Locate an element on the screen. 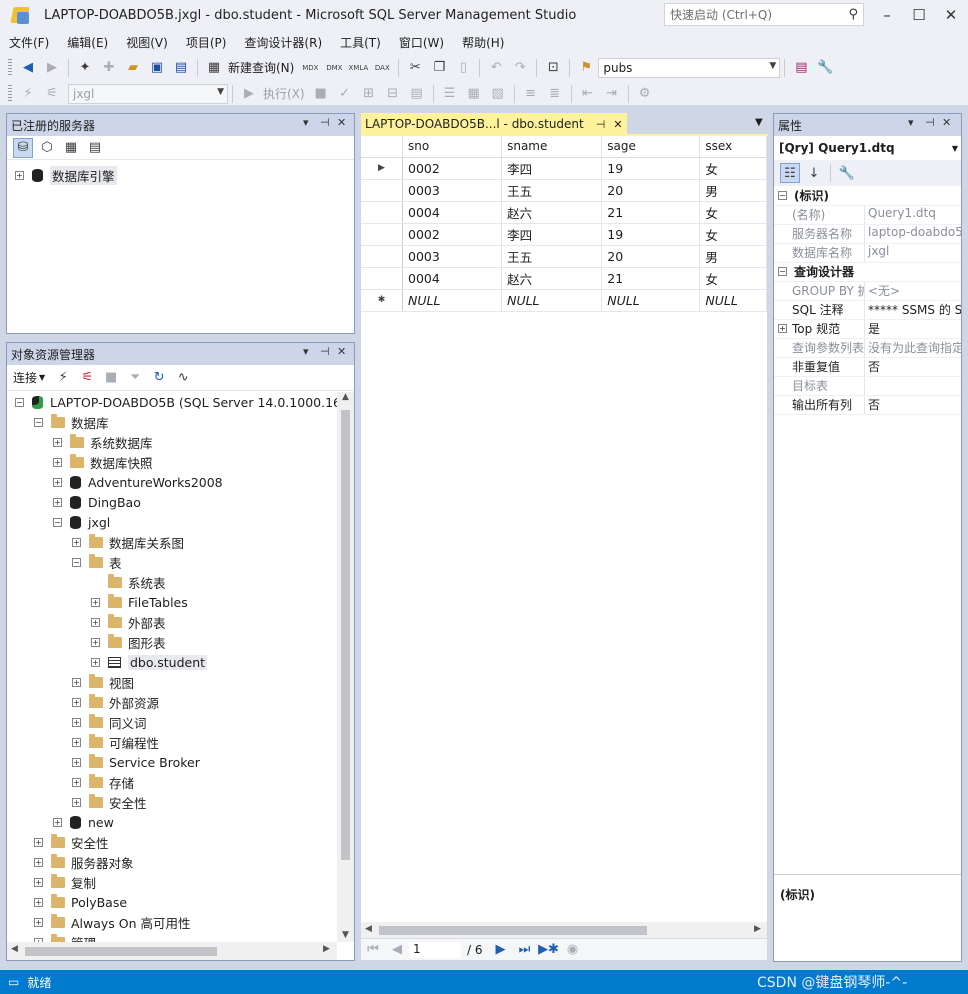  menu-edit: 编辑(E) is located at coordinates (87, 42).